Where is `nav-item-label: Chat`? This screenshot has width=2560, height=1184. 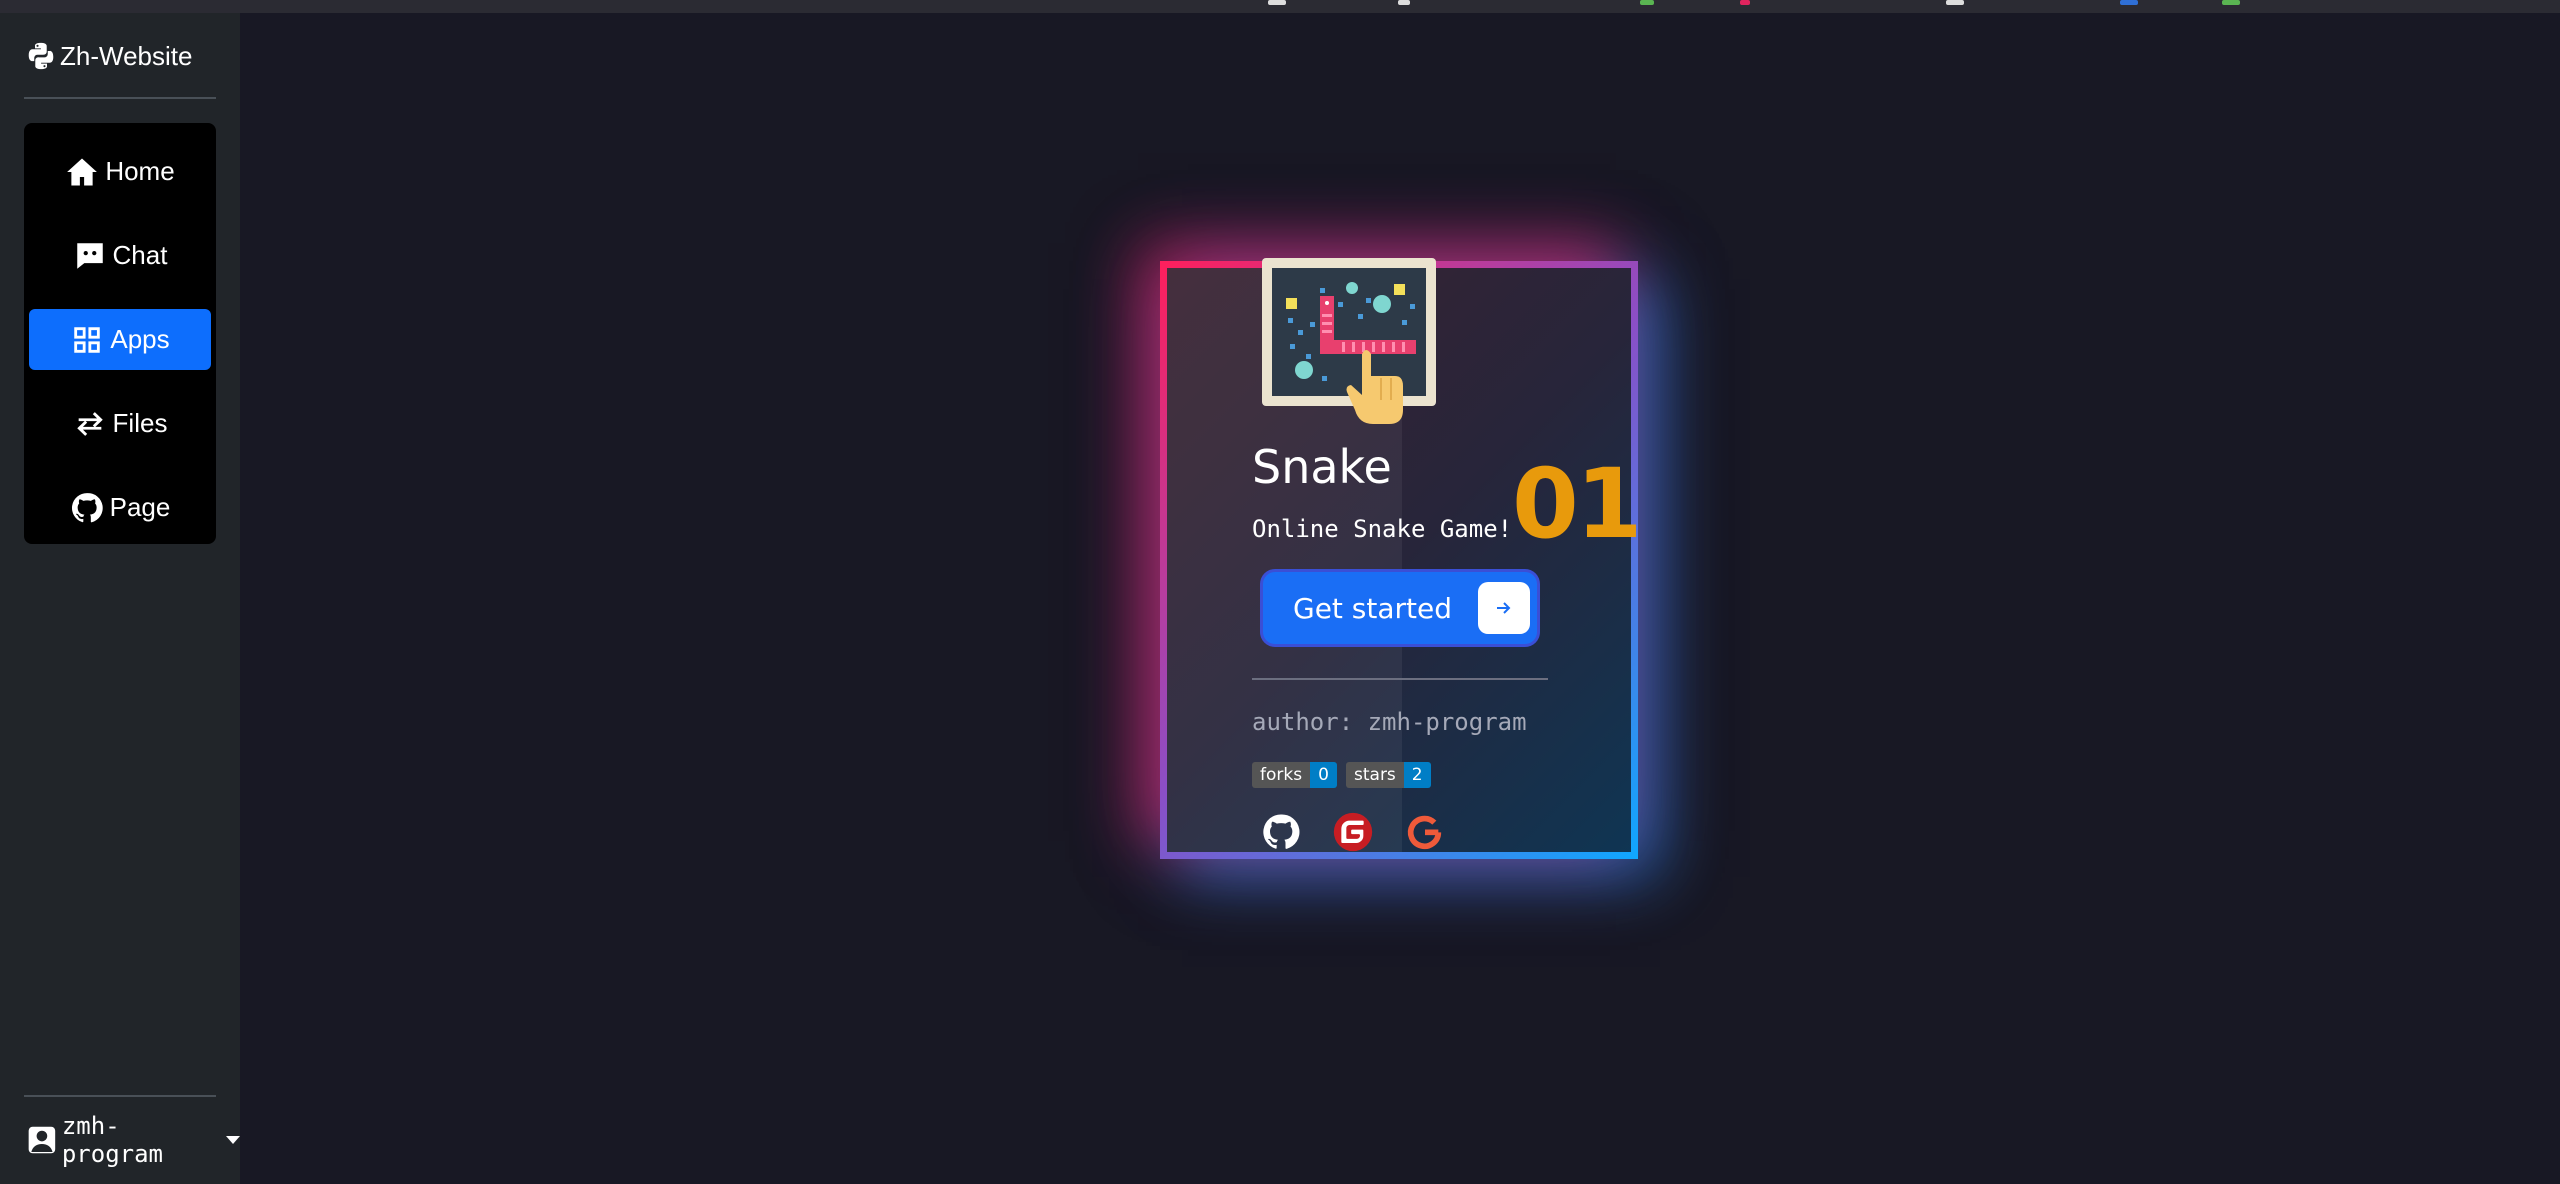
nav-item-label: Chat is located at coordinates (140, 255).